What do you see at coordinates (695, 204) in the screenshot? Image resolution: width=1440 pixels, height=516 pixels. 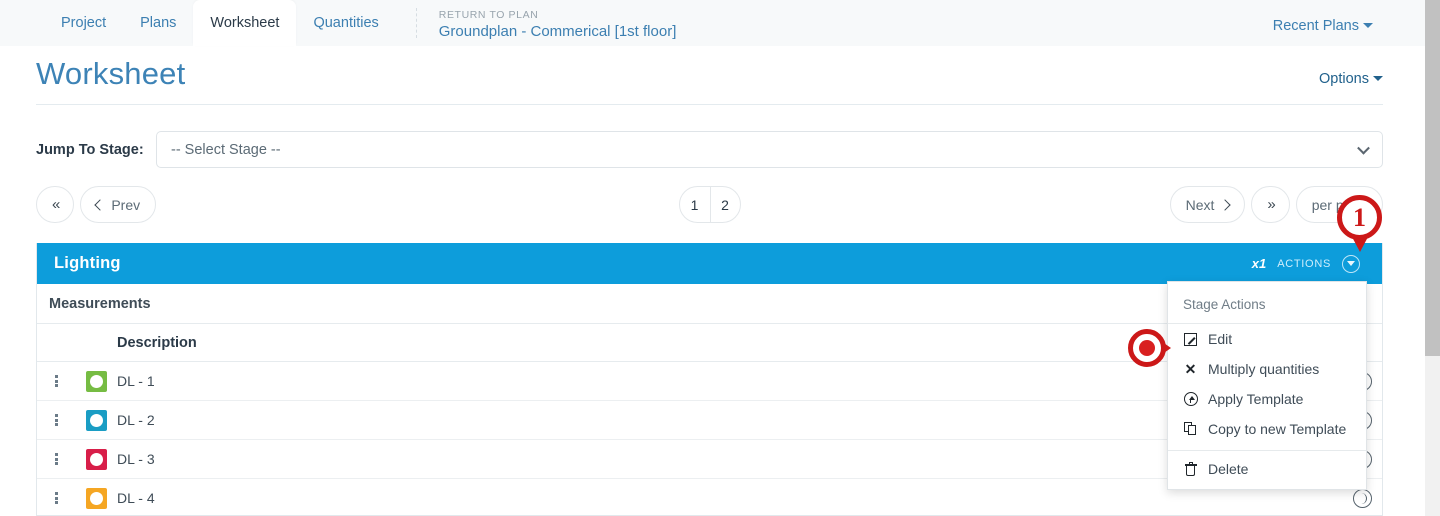 I see `page-number-1: 1` at bounding box center [695, 204].